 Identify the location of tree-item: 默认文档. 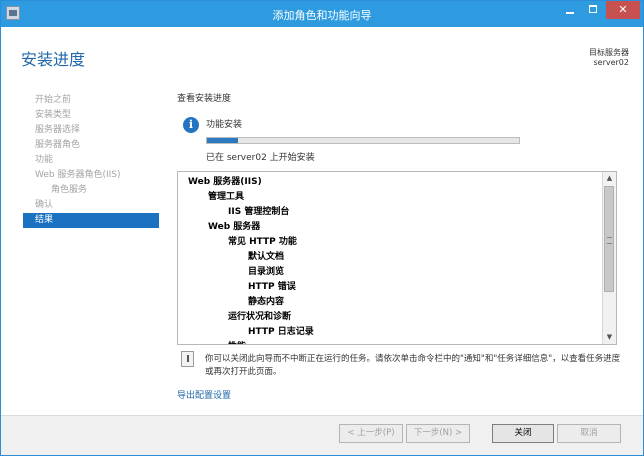
(266, 257).